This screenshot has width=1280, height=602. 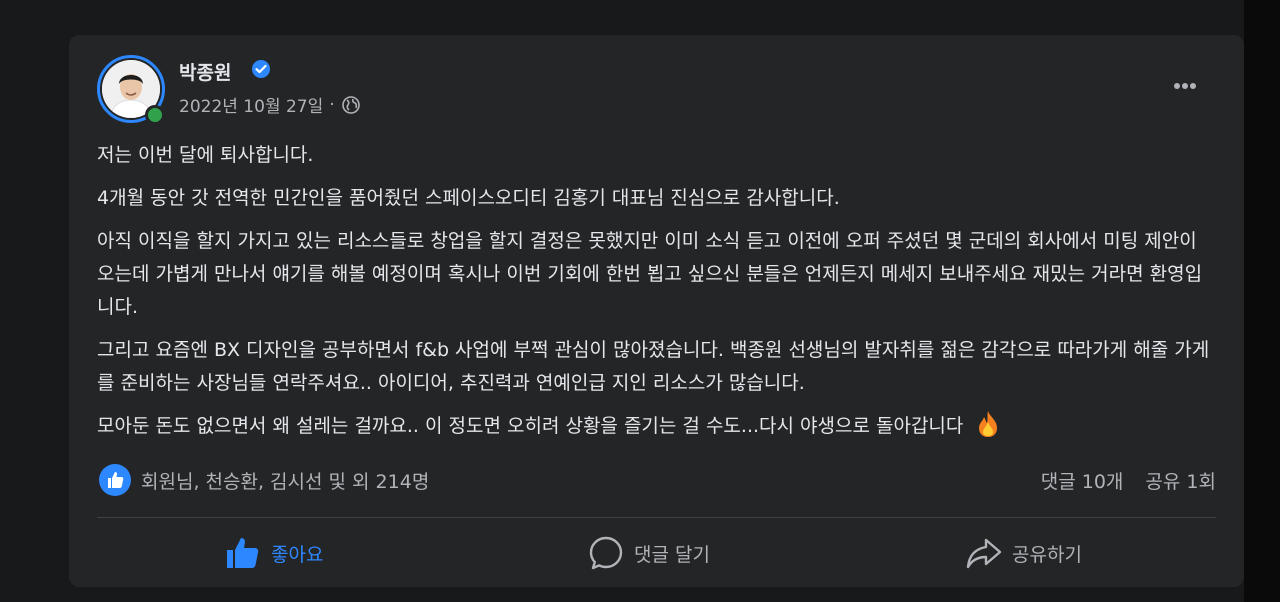 I want to click on comment-button: 댓글 달기, so click(x=649, y=553).